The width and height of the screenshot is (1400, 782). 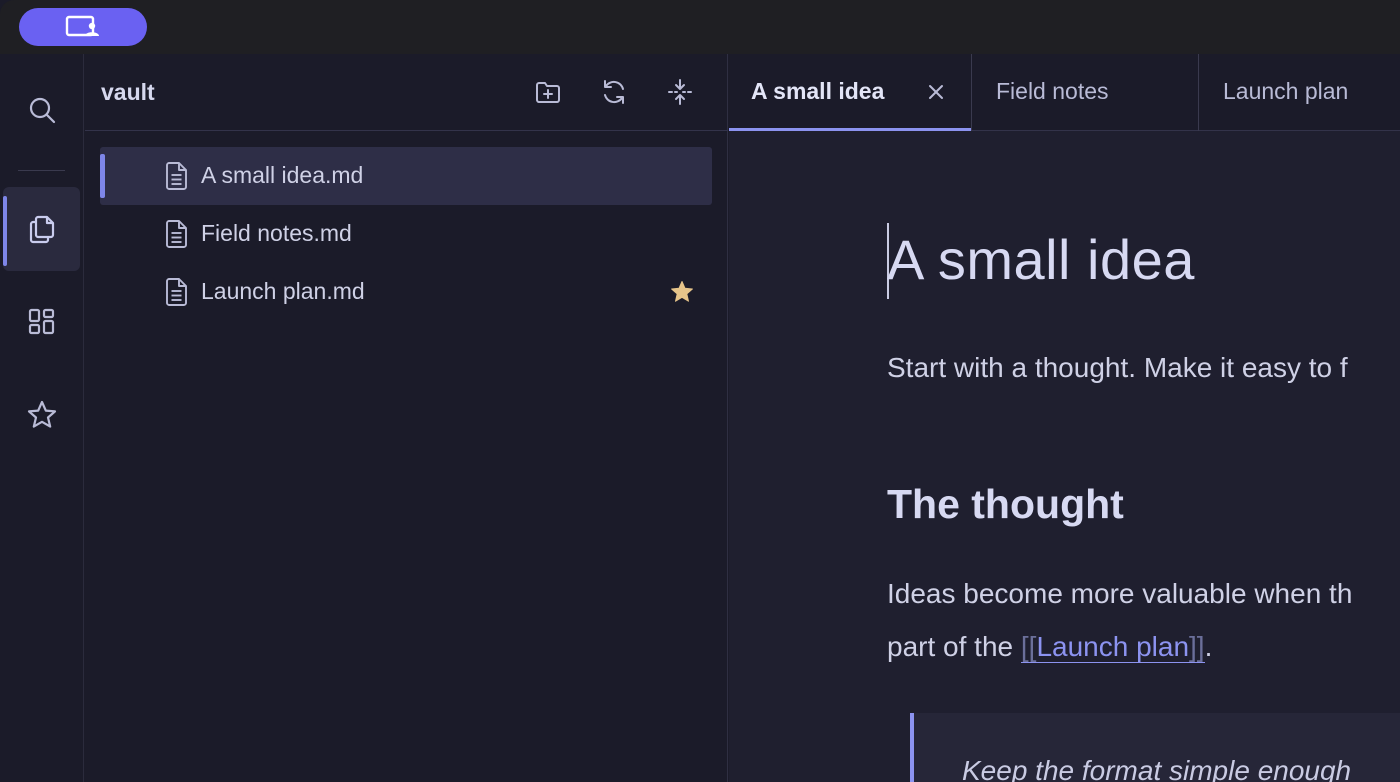 What do you see at coordinates (1041, 259) in the screenshot?
I see `document-title: A small idea` at bounding box center [1041, 259].